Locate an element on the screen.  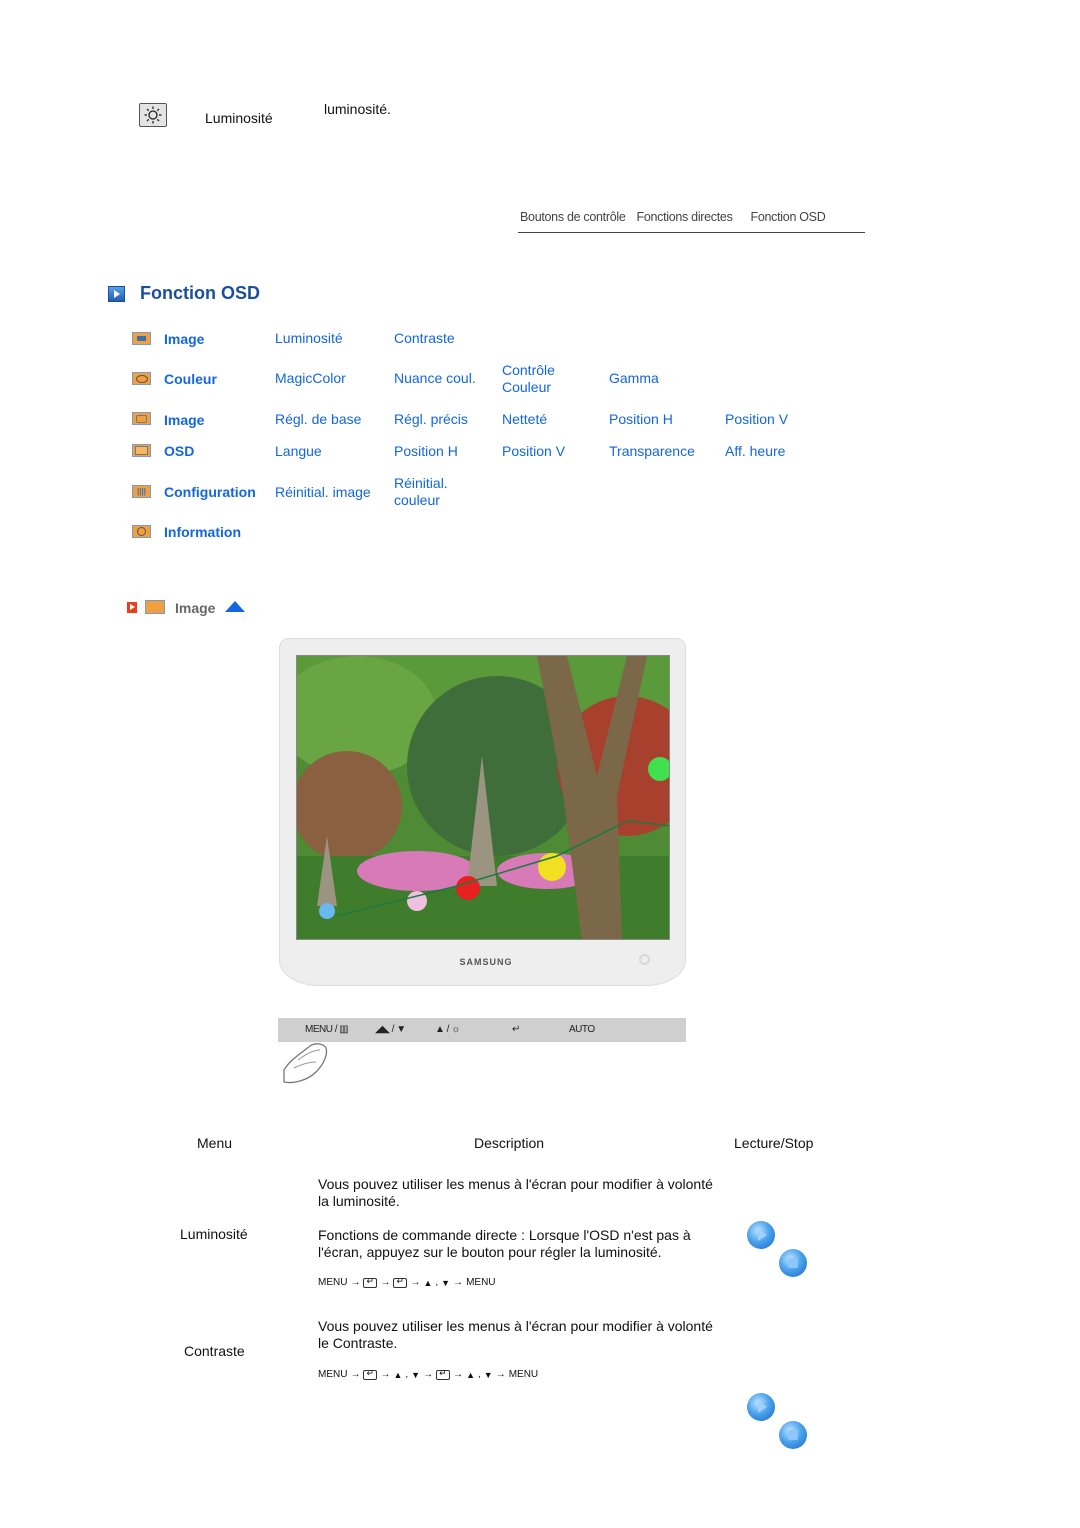
setup-sliders-icon: |||| is located at coordinates (141, 491).